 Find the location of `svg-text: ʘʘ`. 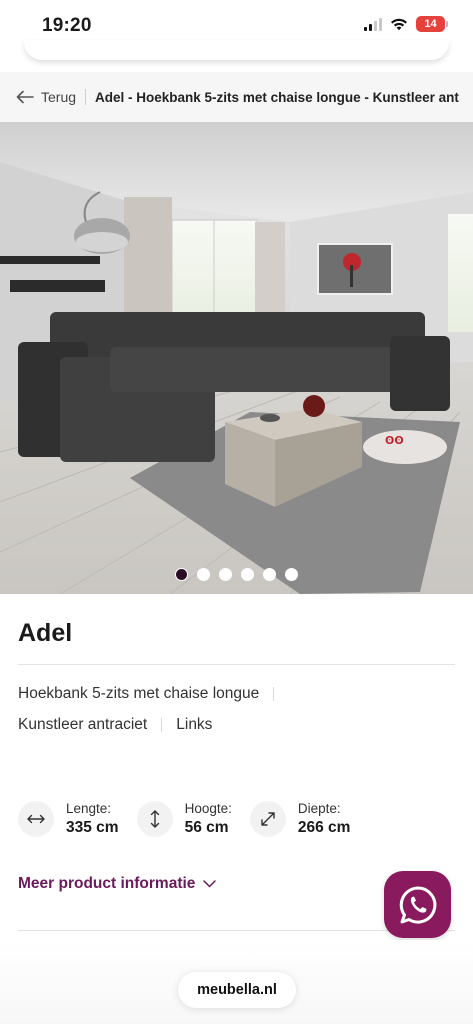

svg-text: ʘʘ is located at coordinates (394, 440).